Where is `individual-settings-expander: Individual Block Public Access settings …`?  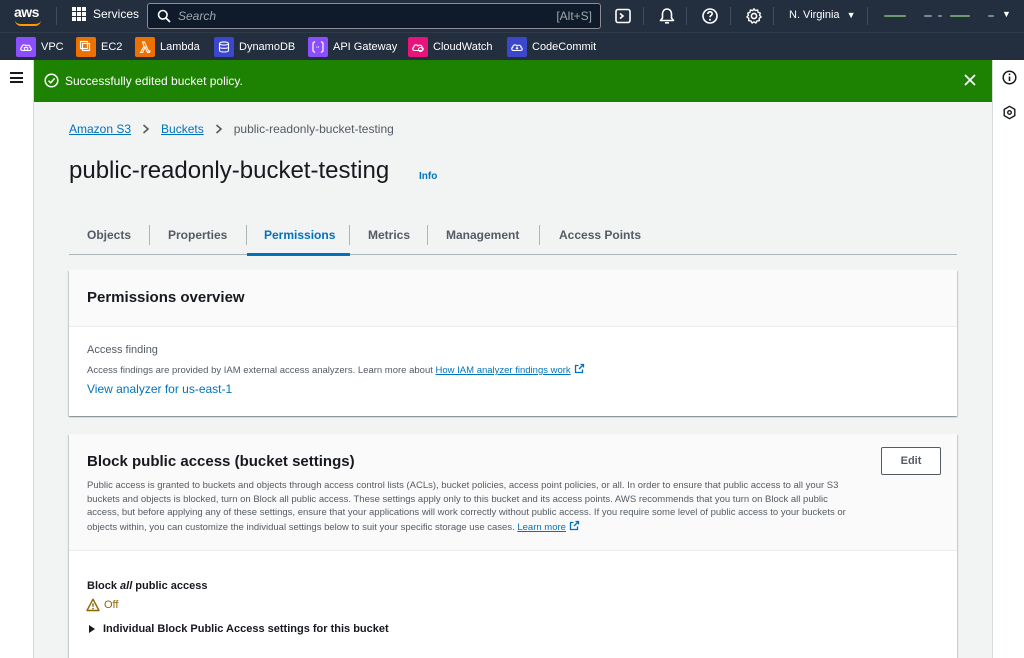
individual-settings-expander: Individual Block Public Access settings … is located at coordinates (238, 629).